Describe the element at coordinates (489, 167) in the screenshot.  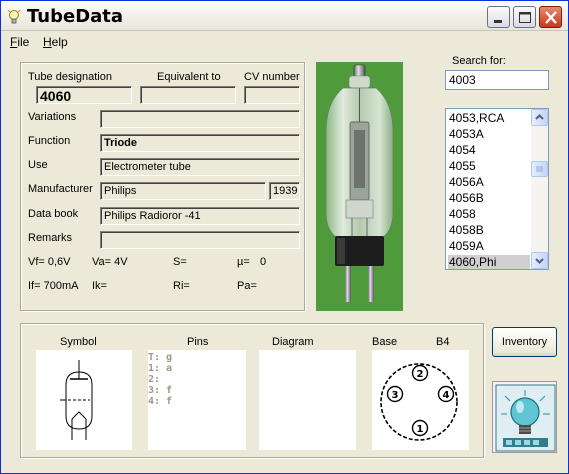
I see `list-item: 4055` at that location.